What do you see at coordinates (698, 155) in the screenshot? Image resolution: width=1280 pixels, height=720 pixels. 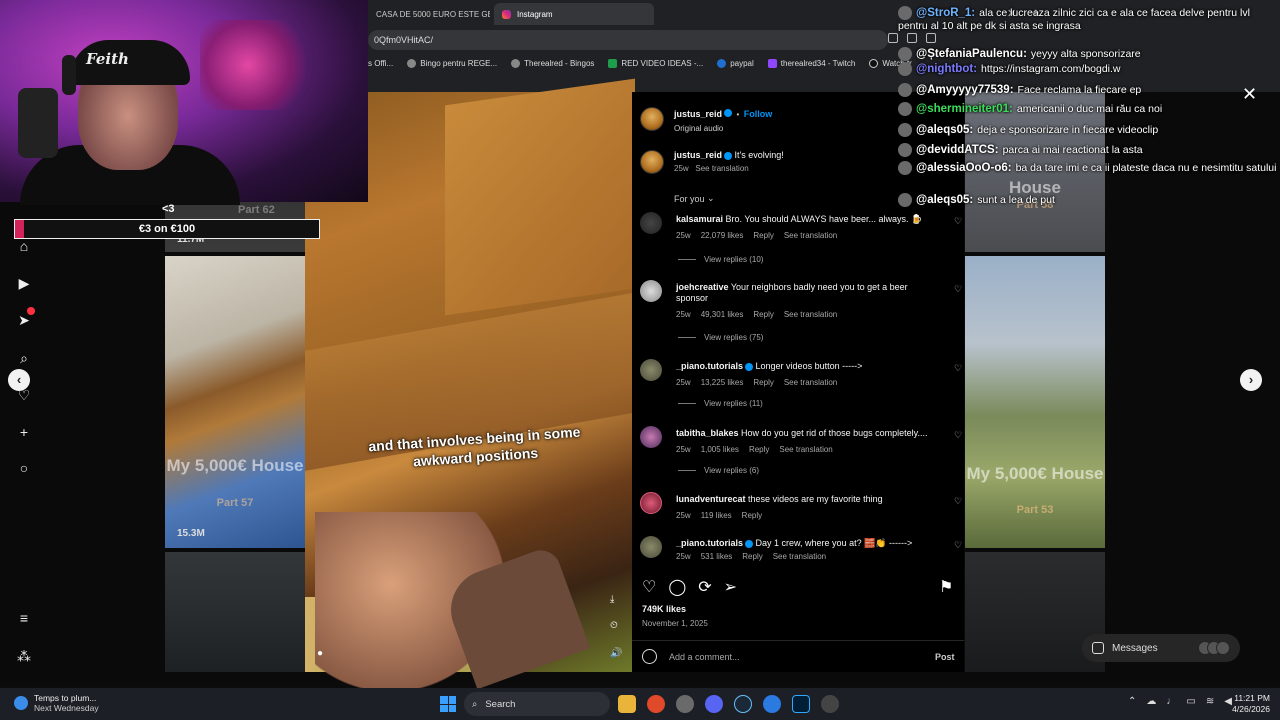 I see `caption-username: justus_reid` at bounding box center [698, 155].